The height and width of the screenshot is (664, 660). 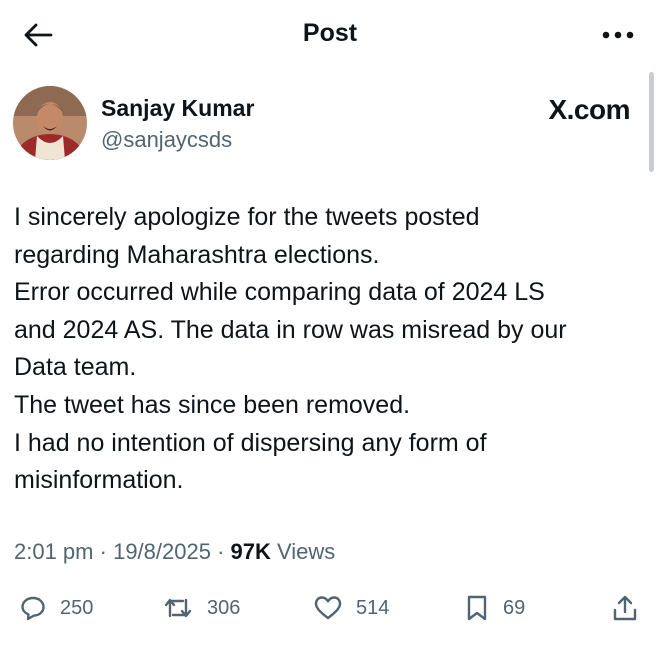 What do you see at coordinates (250, 551) in the screenshot?
I see `views-count: 97K` at bounding box center [250, 551].